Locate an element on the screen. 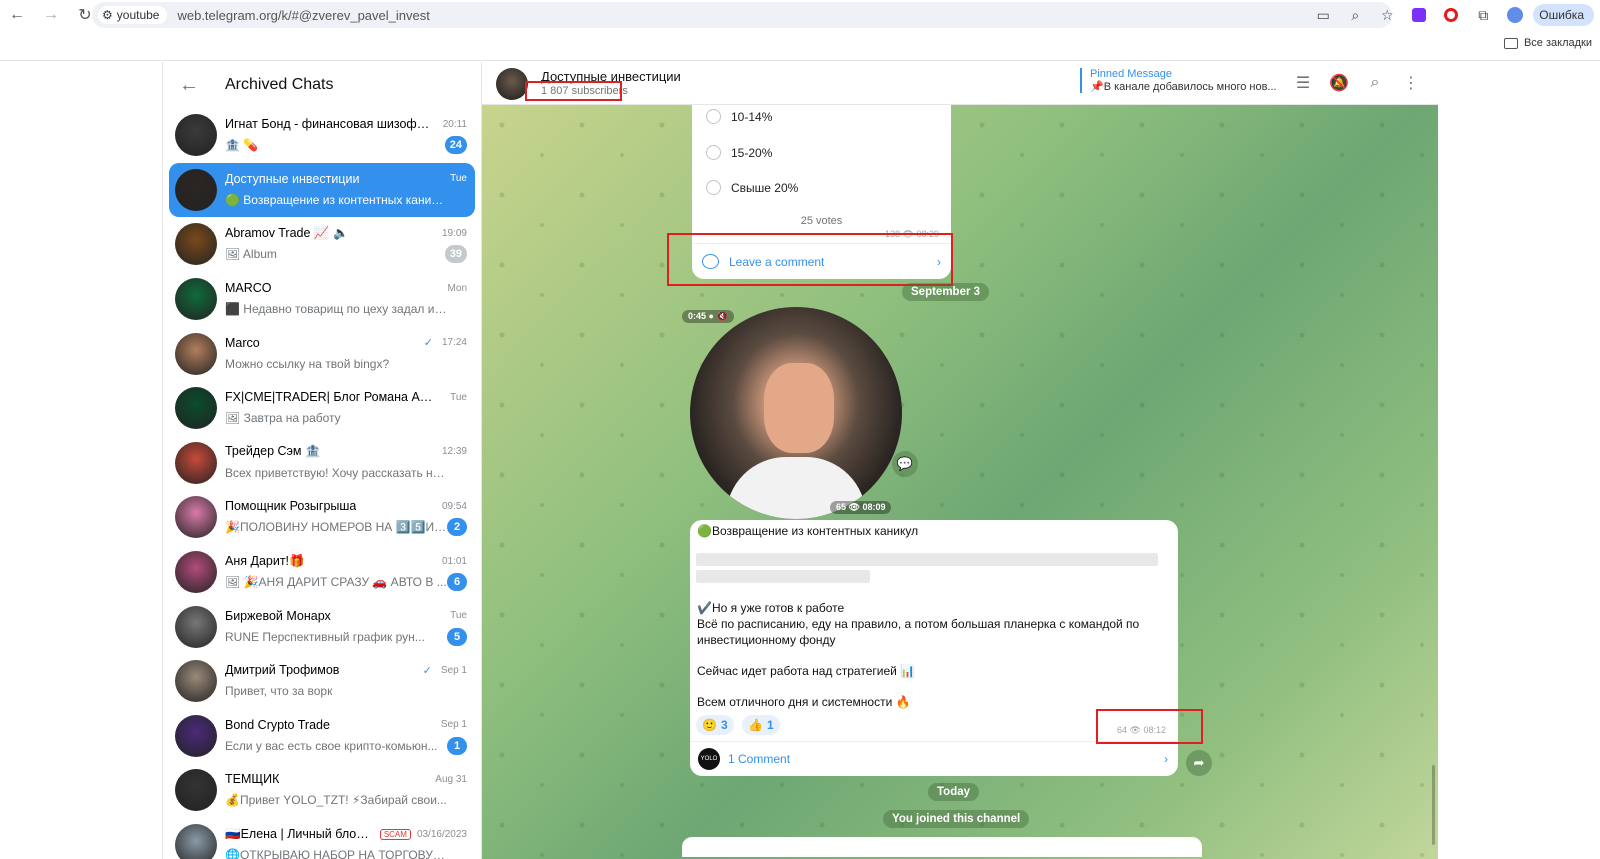 Image resolution: width=1600 pixels, height=859 pixels. comment-fab-icon: 💬 is located at coordinates (905, 464).